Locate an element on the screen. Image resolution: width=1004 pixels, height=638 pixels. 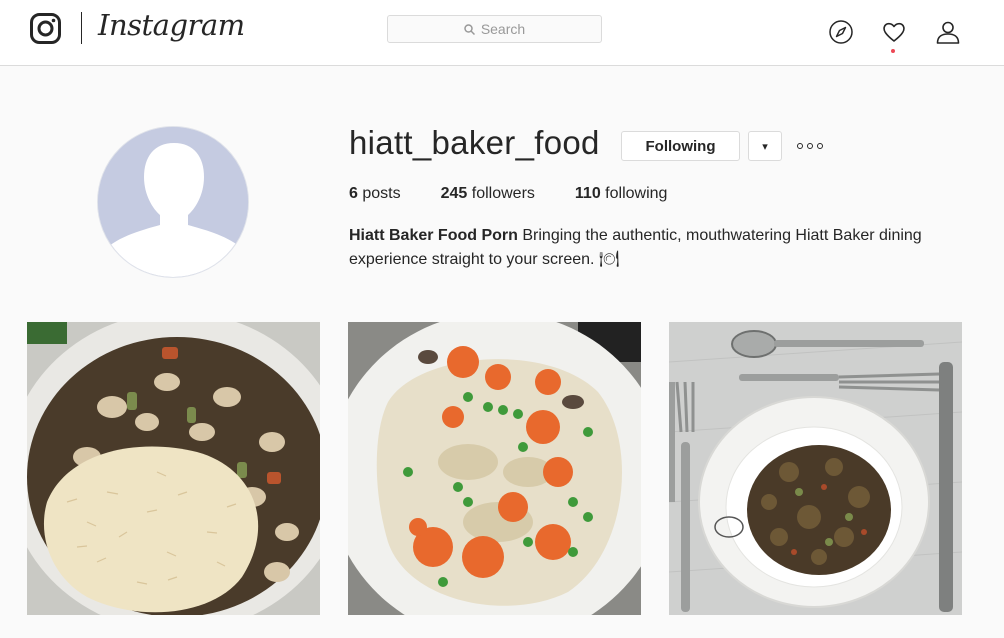
instagram-wordmark: Instagram is located at coordinates (171, 25).